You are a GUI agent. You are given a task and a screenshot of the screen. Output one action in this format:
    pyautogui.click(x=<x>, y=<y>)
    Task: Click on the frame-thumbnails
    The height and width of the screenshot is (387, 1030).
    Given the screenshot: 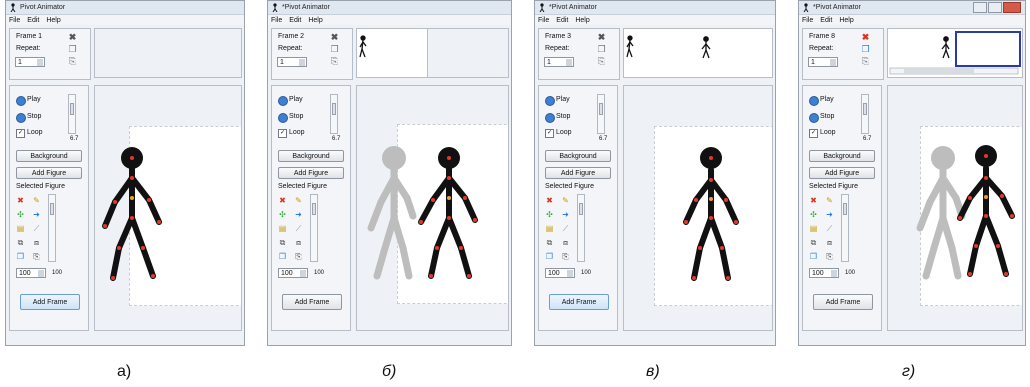 What is the action you would take?
    pyautogui.click(x=699, y=53)
    